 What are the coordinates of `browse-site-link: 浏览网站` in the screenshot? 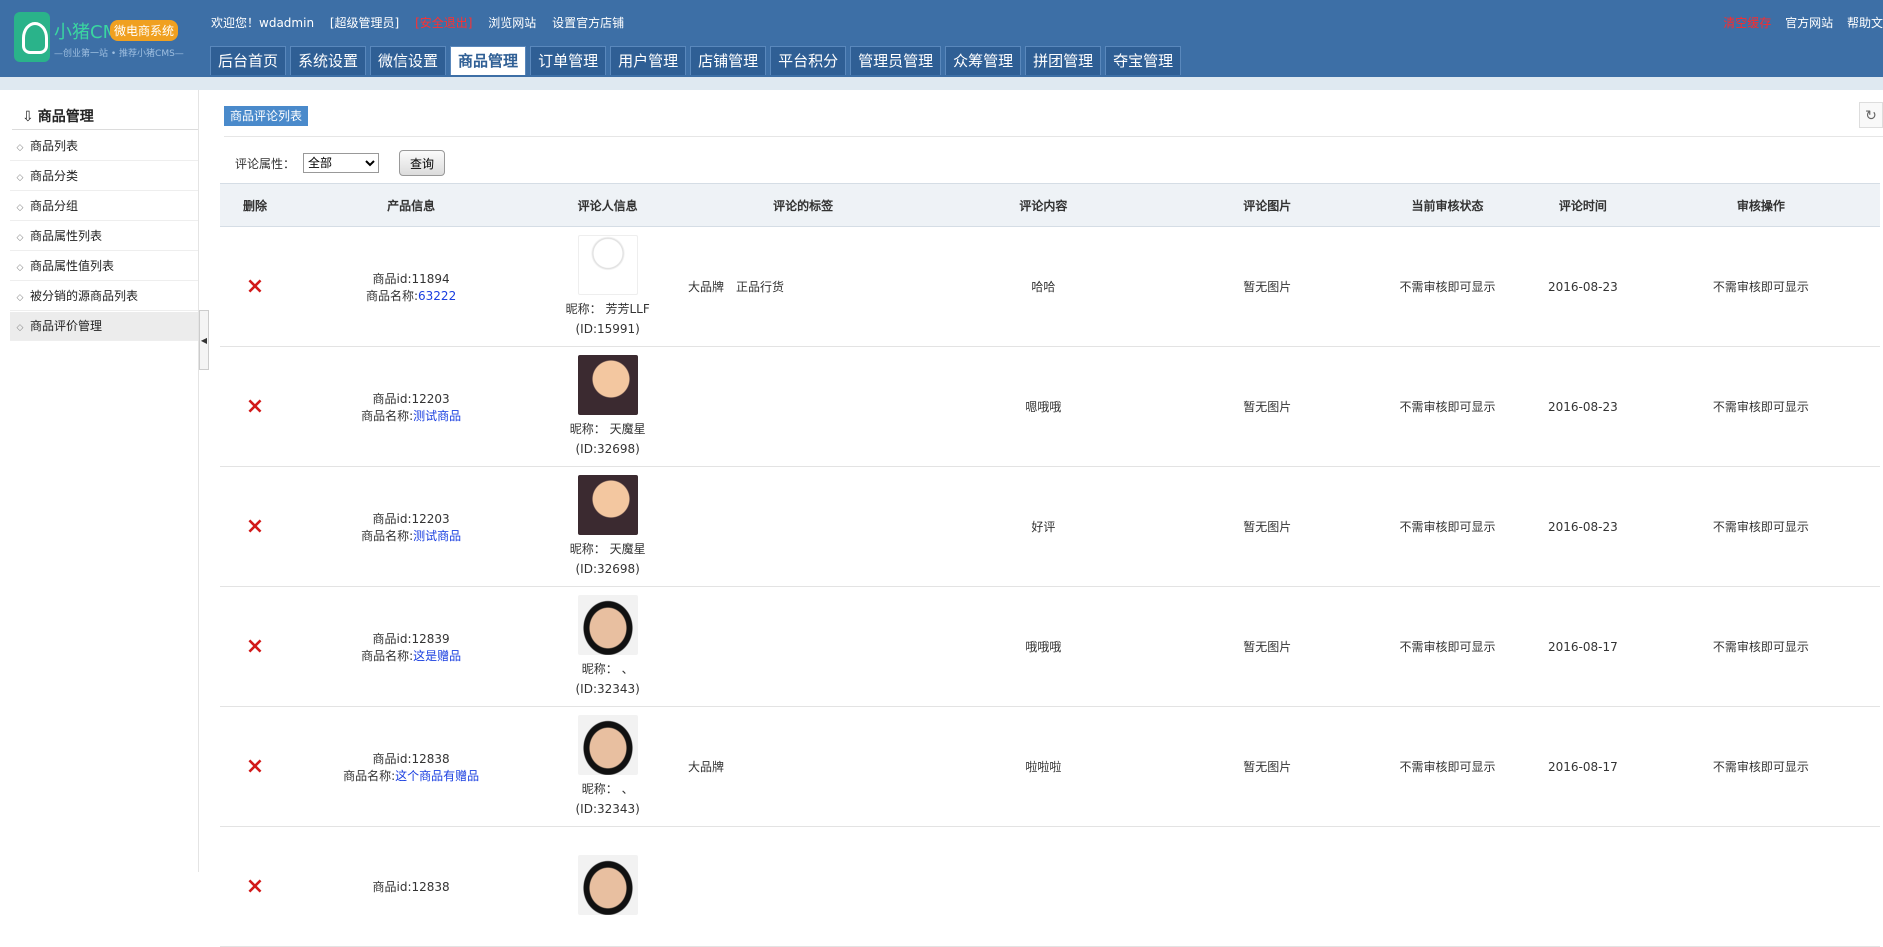 It's located at (512, 23).